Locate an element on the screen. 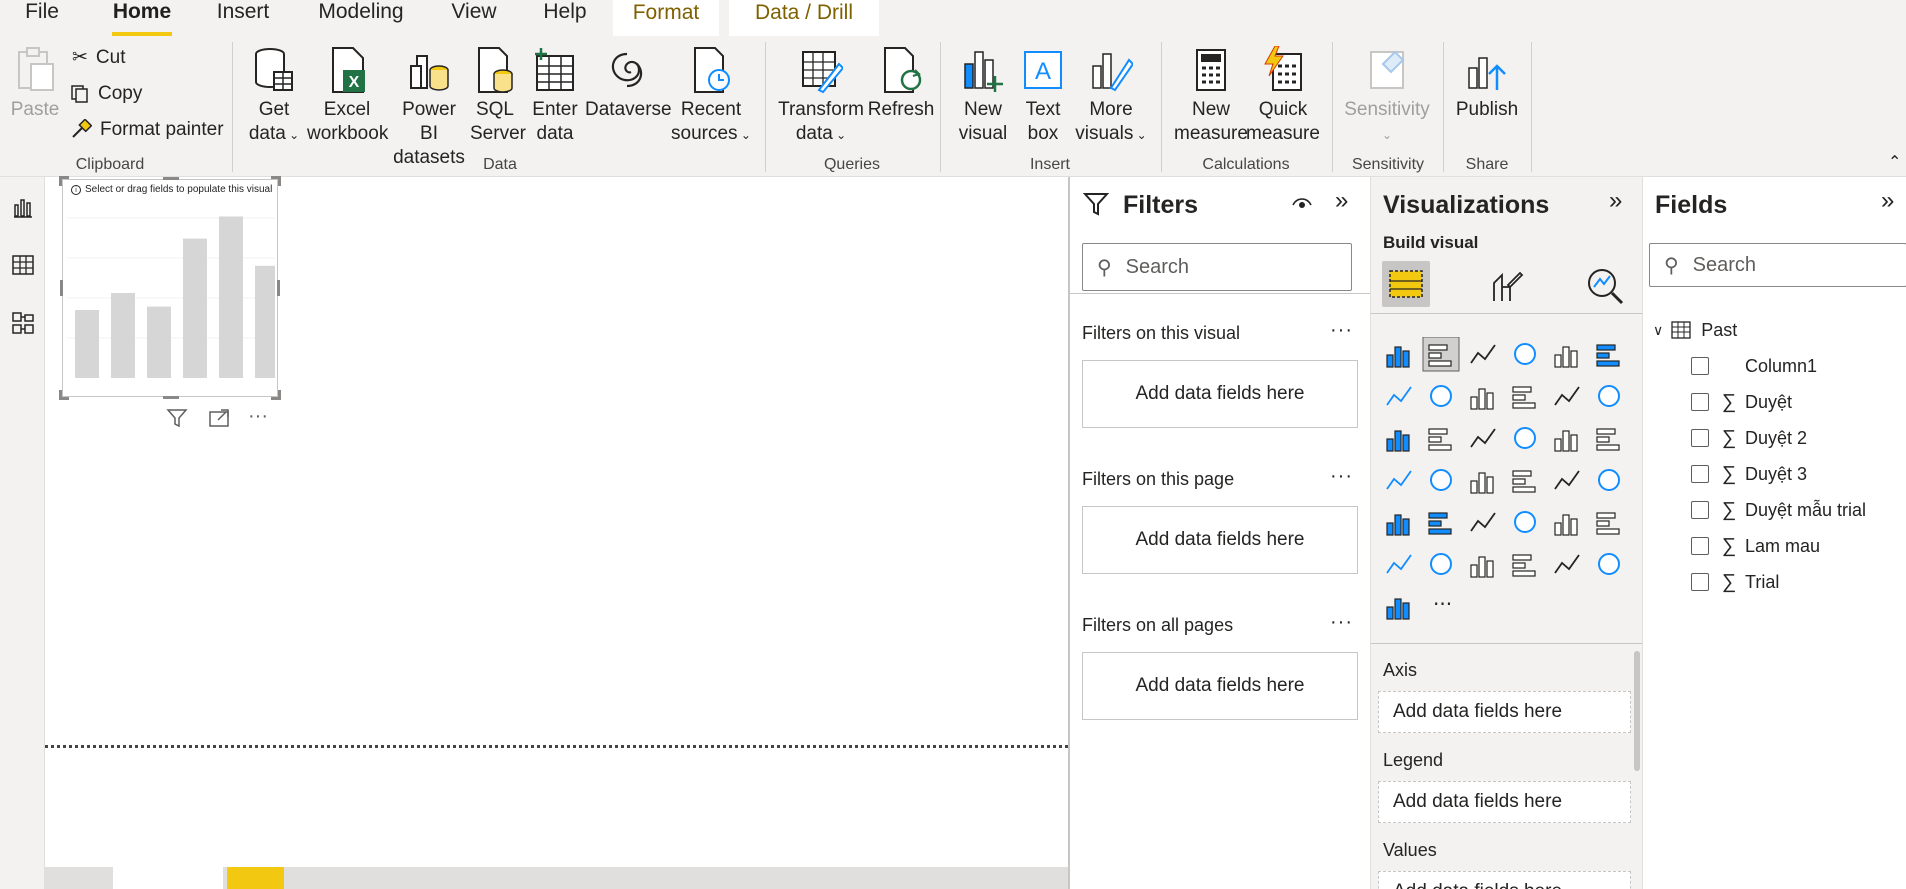 This screenshot has width=1906, height=889. sql-server-button: SQL Server is located at coordinates (498, 96).